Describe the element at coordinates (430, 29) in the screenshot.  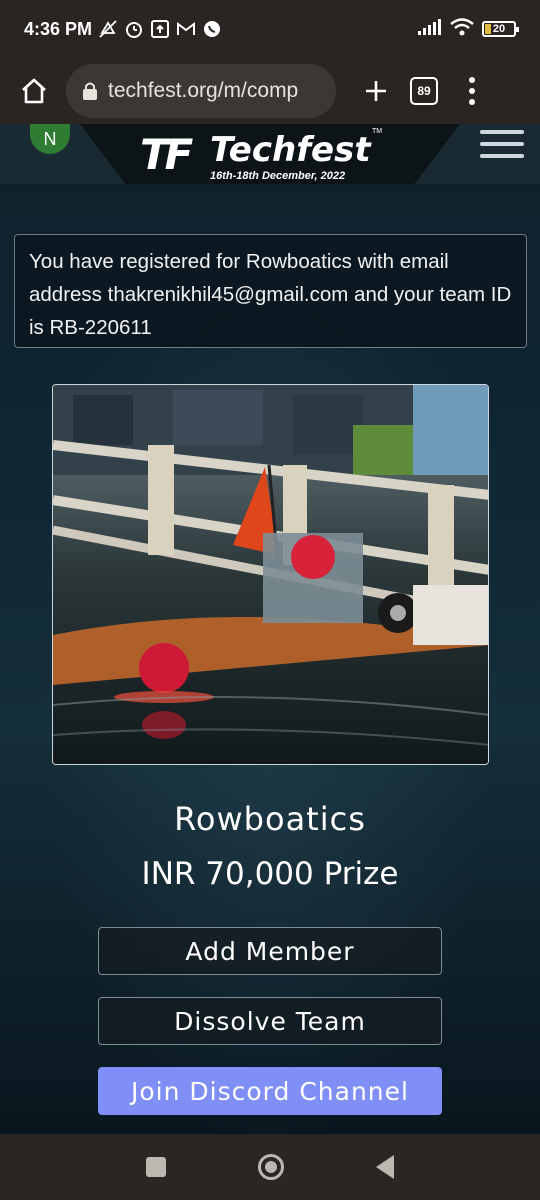
I see `signal-icon` at that location.